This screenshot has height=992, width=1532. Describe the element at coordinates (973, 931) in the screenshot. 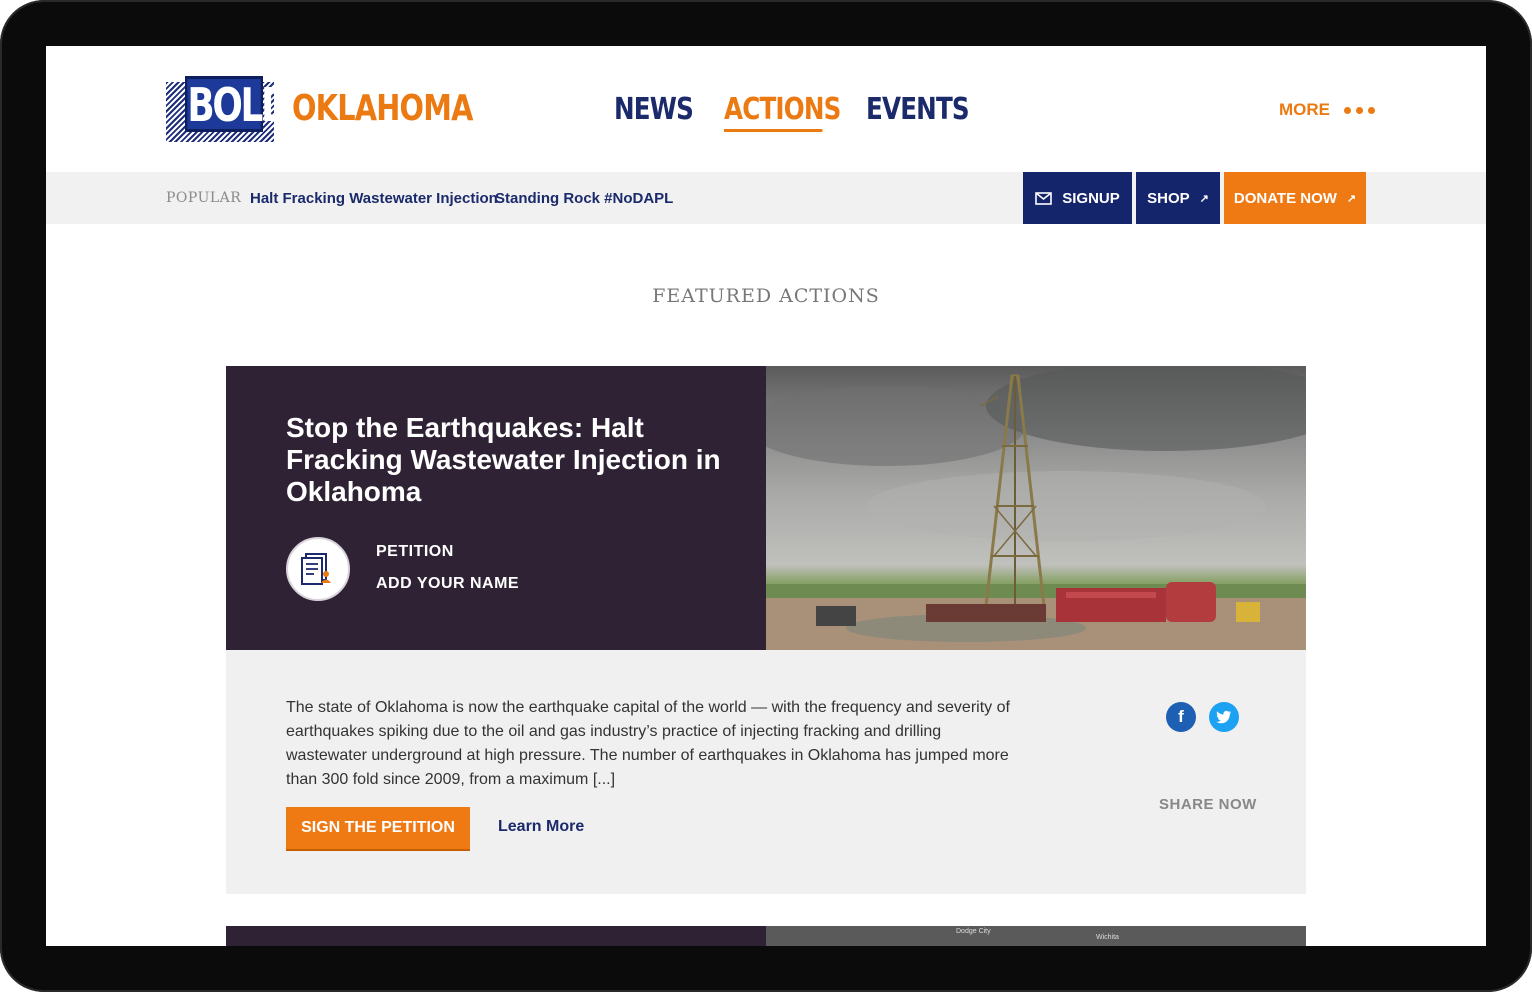

I see `map-label-dodge-city: Dodge City` at that location.